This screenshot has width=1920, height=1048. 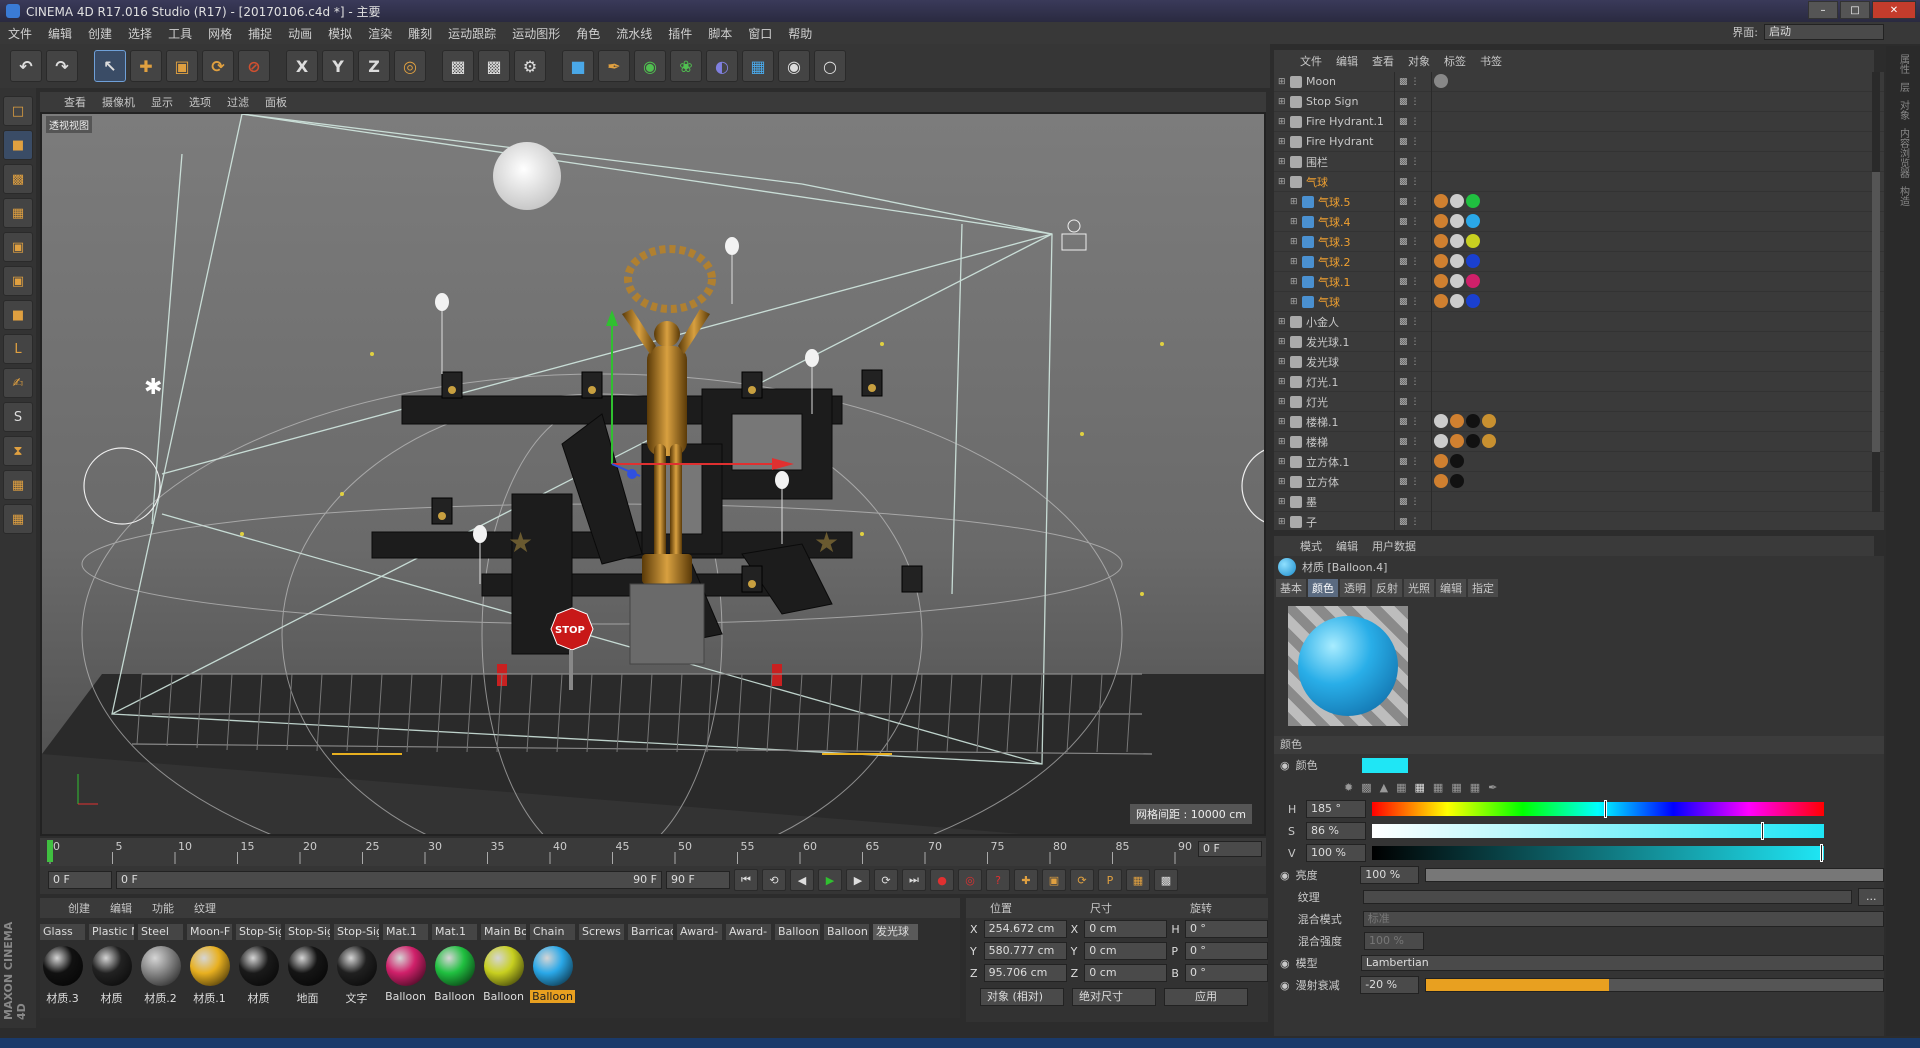 What do you see at coordinates (1419, 61) in the screenshot?
I see `object-menu-objects: 对象` at bounding box center [1419, 61].